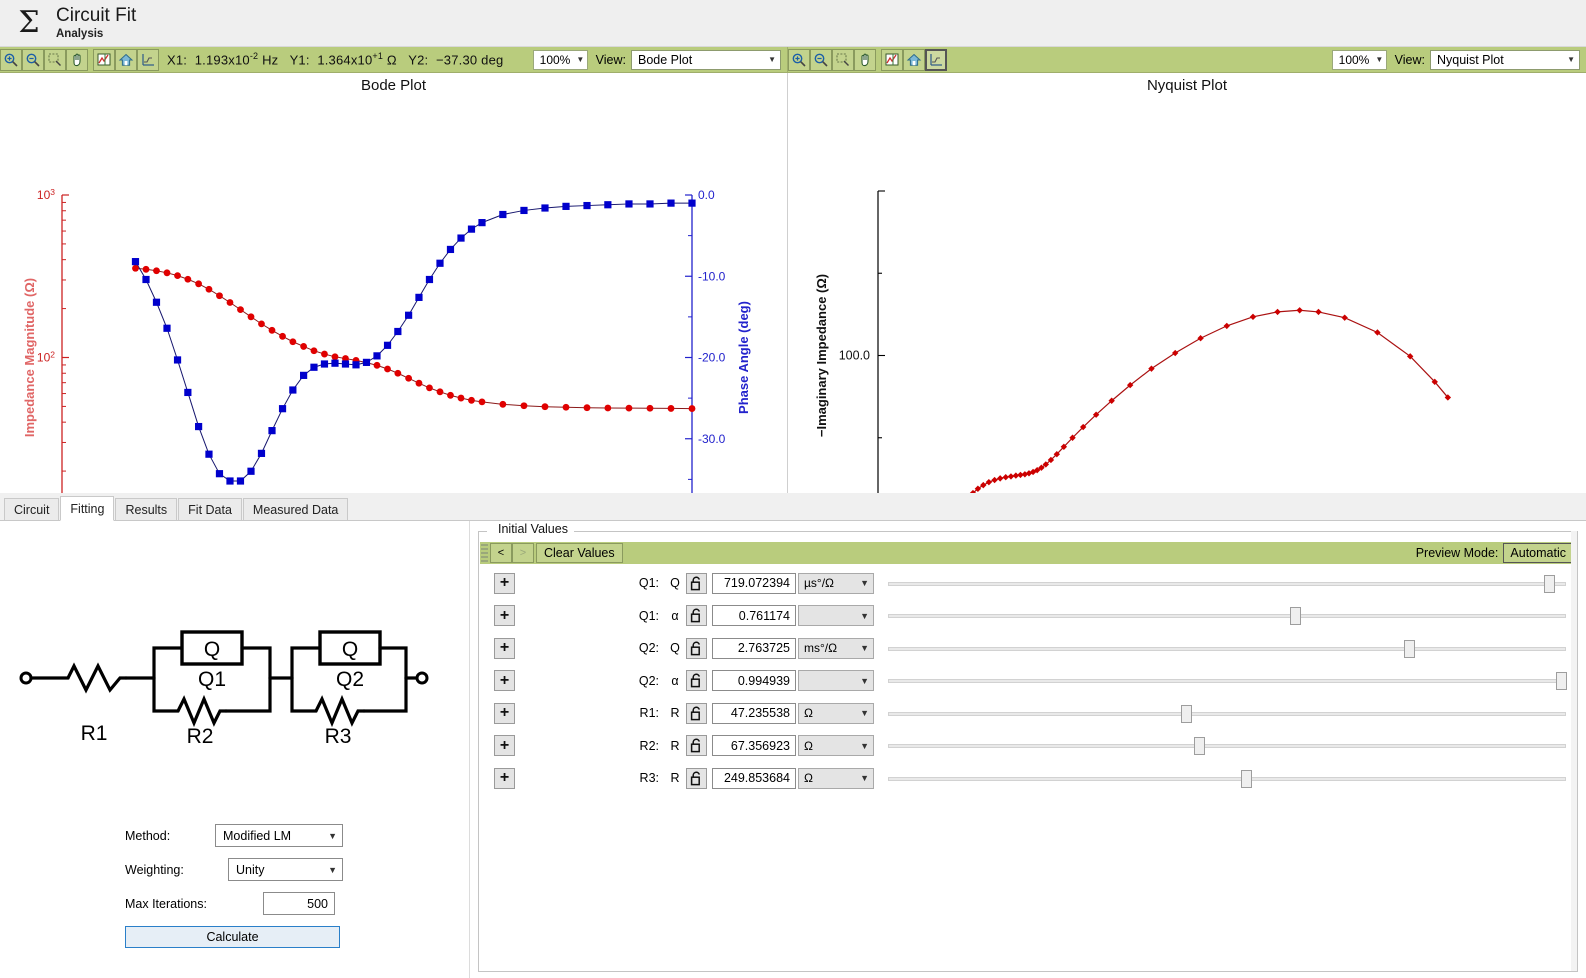 The image size is (1586, 978). Describe the element at coordinates (754, 648) in the screenshot. I see `parameter-value-input: 2.763725` at that location.